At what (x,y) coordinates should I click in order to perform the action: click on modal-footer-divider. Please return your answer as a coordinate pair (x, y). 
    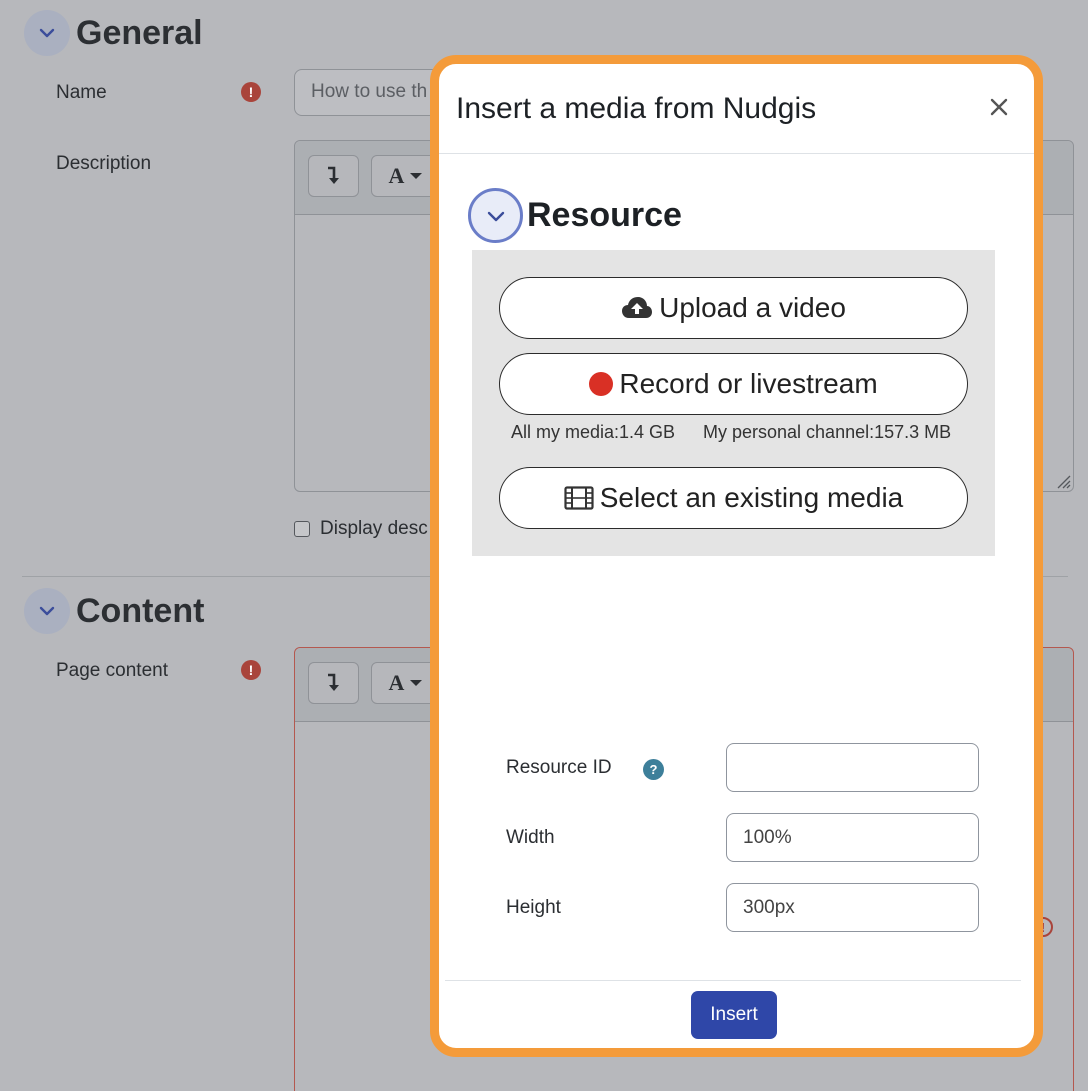
    Looking at the image, I should click on (733, 980).